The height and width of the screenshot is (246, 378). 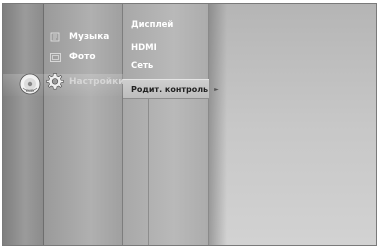 I want to click on settings-item-parental-control: Родит. контроль ►, so click(x=171, y=89).